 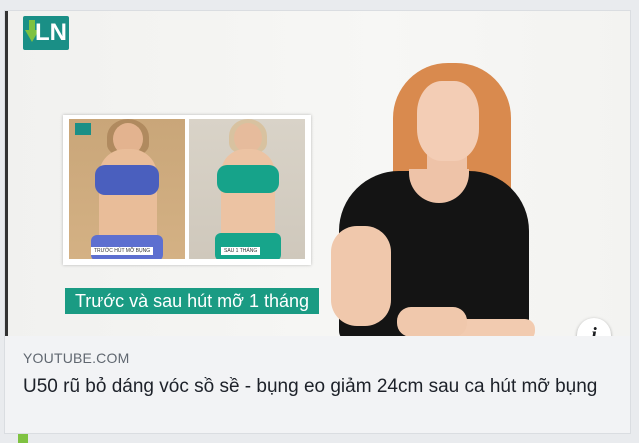 I want to click on before-caption: TRƯỚC HÚT MỠ BỤNG, so click(x=122, y=251).